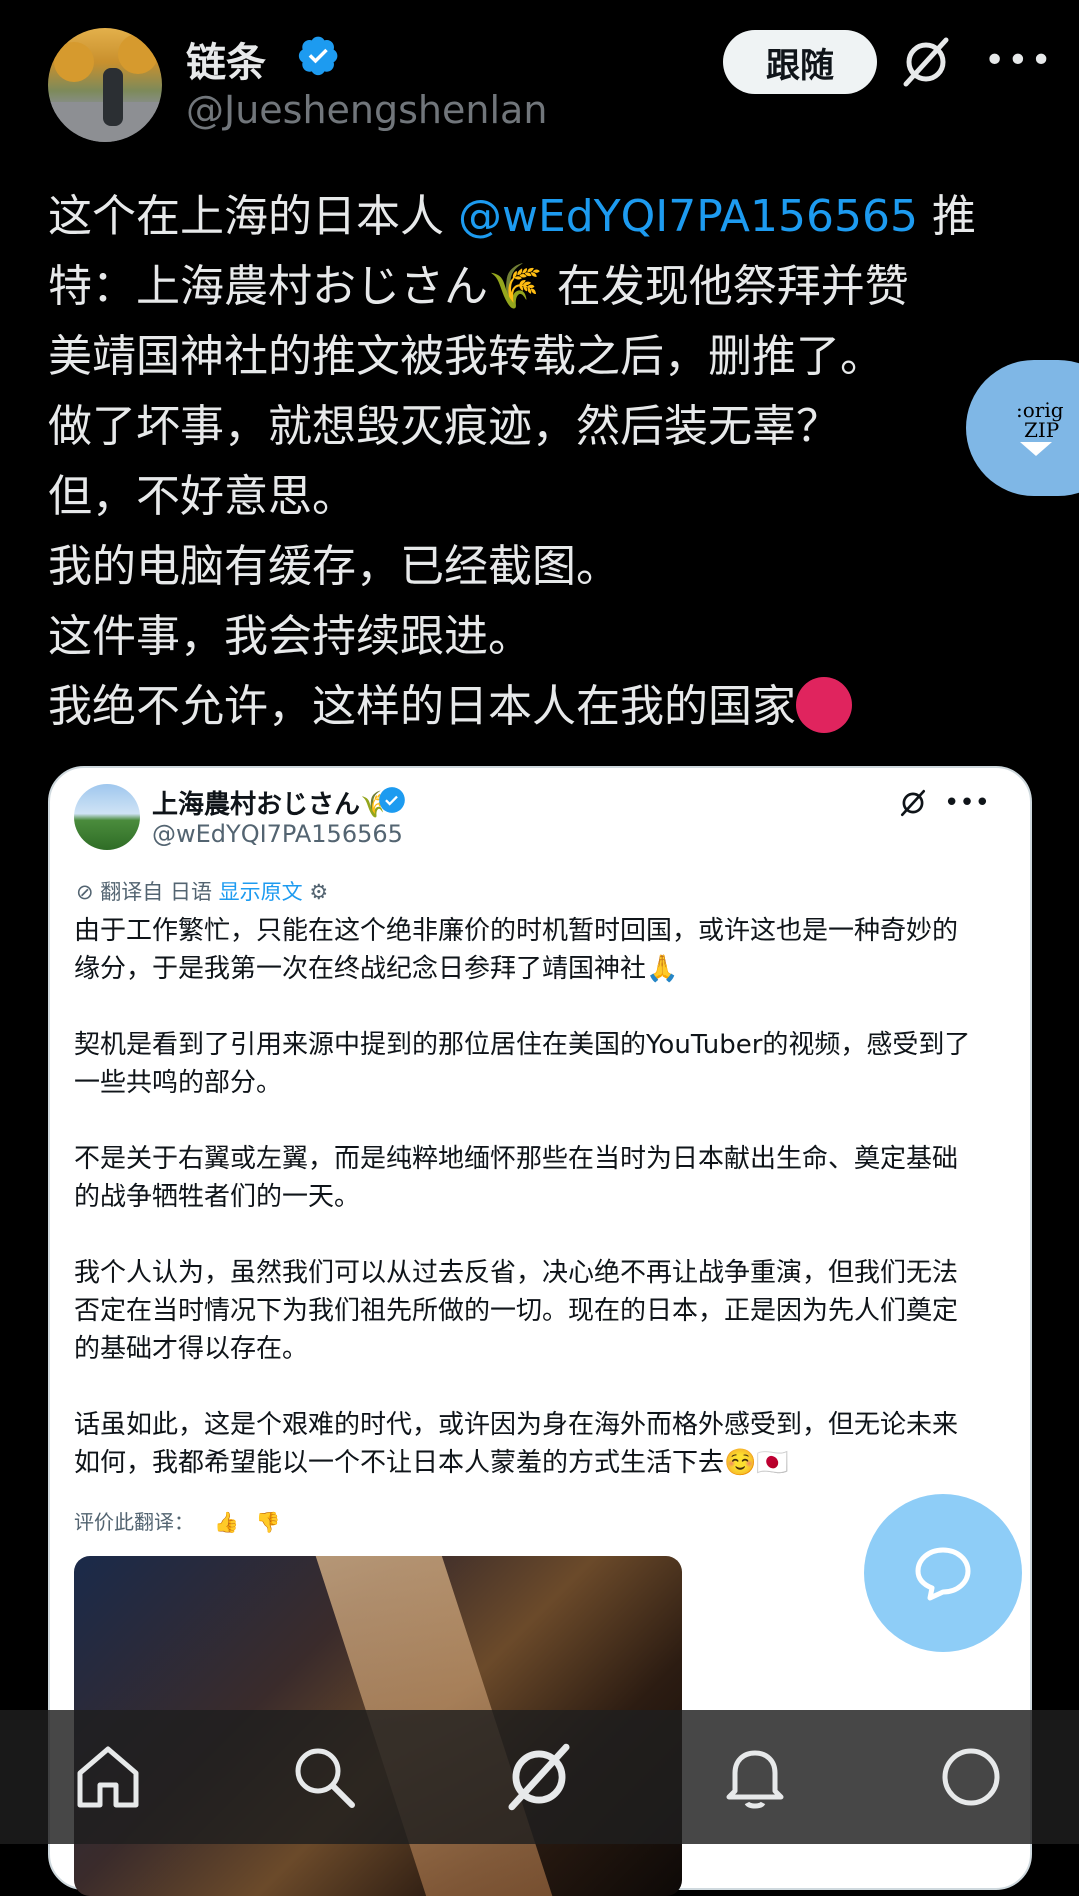 This screenshot has height=1896, width=1079. What do you see at coordinates (107, 817) in the screenshot?
I see `quoted-author-avatar` at bounding box center [107, 817].